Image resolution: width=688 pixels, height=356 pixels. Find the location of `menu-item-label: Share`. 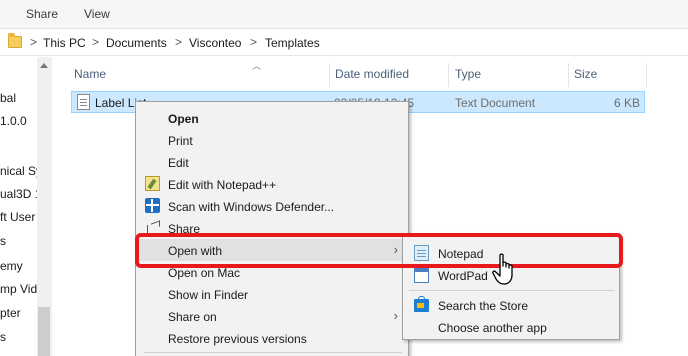

menu-item-label: Share is located at coordinates (184, 229).